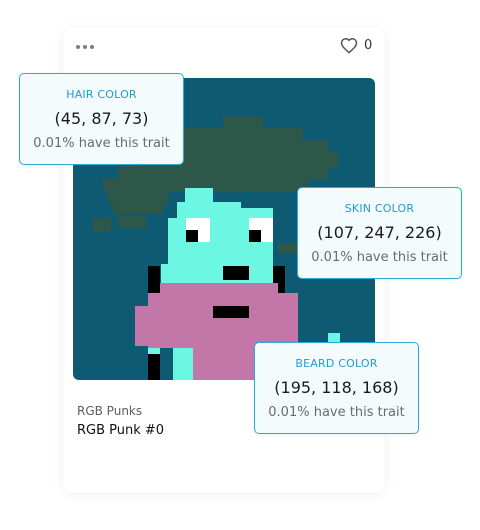 The image size is (480, 530). What do you see at coordinates (88, 47) in the screenshot?
I see `more-options-button` at bounding box center [88, 47].